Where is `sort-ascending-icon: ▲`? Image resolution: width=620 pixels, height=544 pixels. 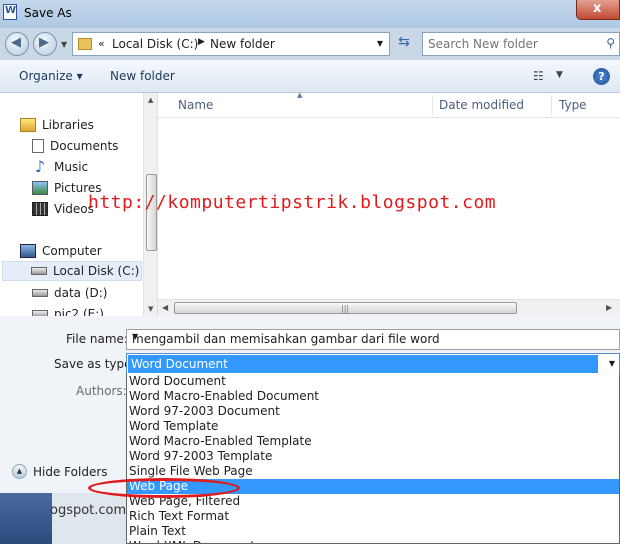 sort-ascending-icon: ▲ is located at coordinates (300, 95).